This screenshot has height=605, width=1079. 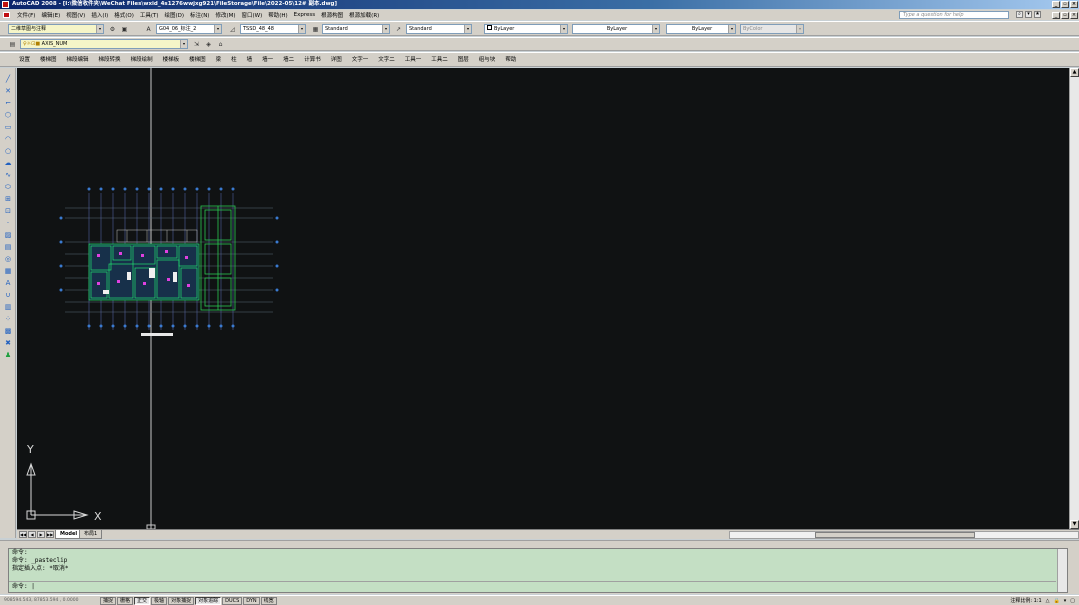 I want to click on lock-icon: 🔒, so click(x=1057, y=601).